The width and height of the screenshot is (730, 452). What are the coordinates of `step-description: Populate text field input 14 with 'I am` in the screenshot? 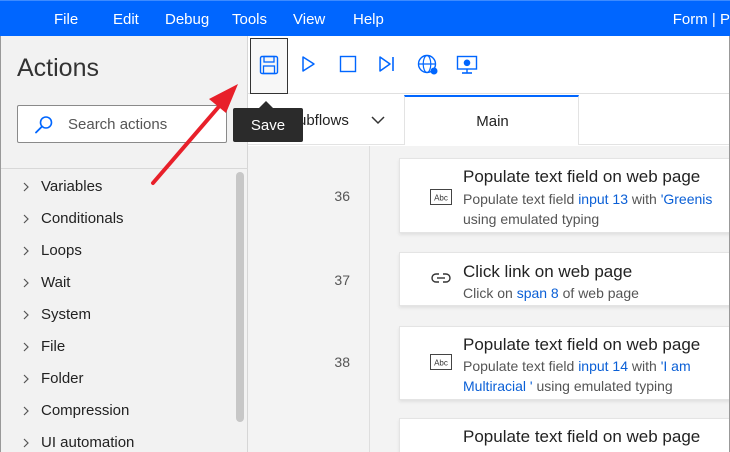 It's located at (577, 366).